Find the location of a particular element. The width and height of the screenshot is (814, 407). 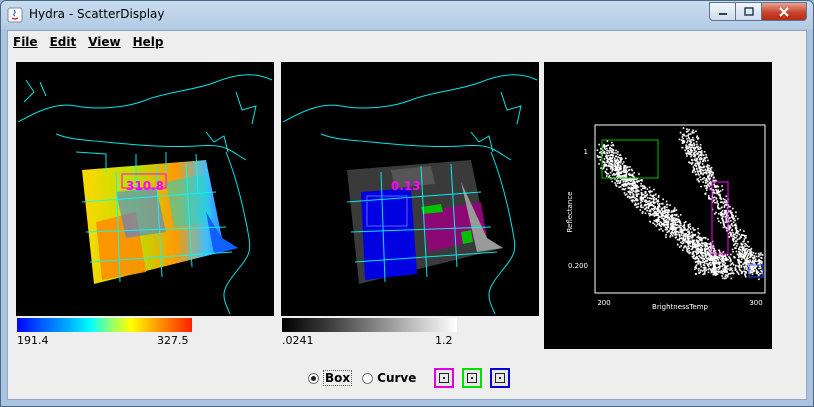

green-selector-button is located at coordinates (472, 378).